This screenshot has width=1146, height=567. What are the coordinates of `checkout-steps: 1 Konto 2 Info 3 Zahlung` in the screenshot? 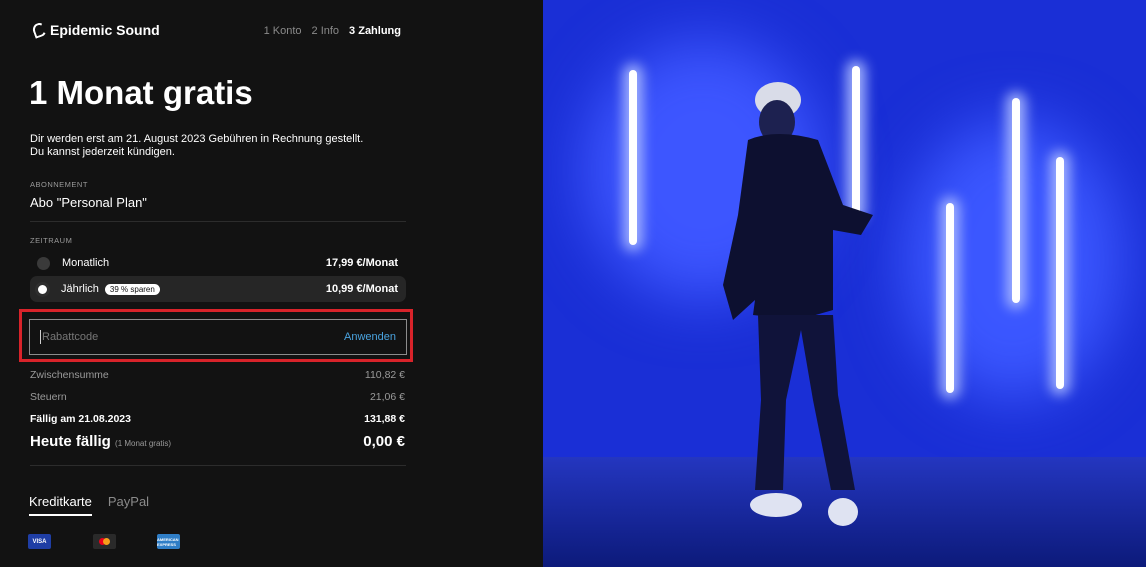 It's located at (332, 31).